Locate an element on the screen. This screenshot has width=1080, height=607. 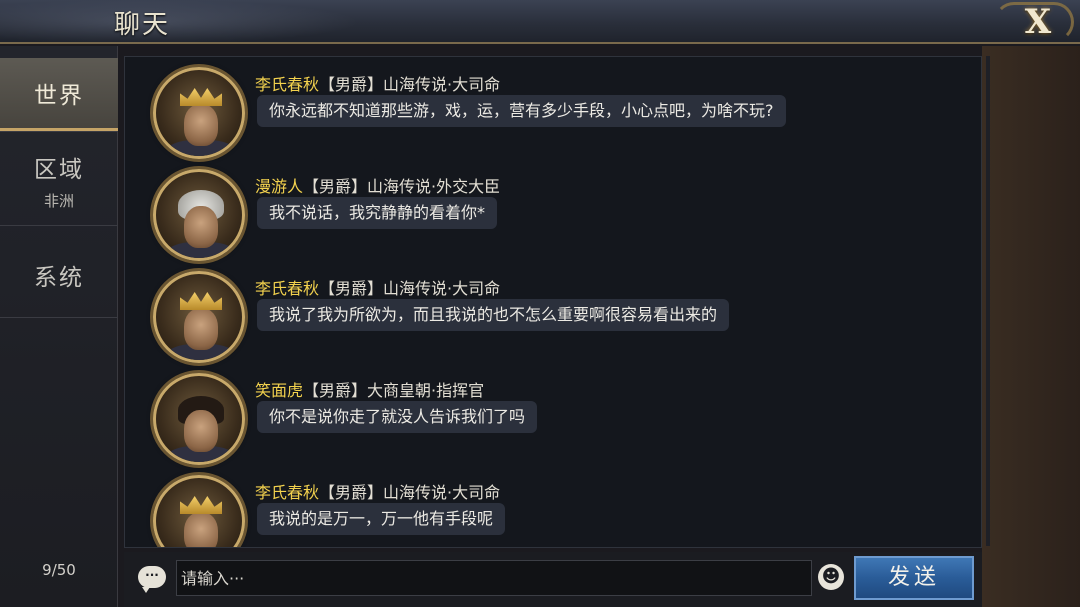
message-bubble: 我不说话，我究静静的看着你* is located at coordinates (377, 213).